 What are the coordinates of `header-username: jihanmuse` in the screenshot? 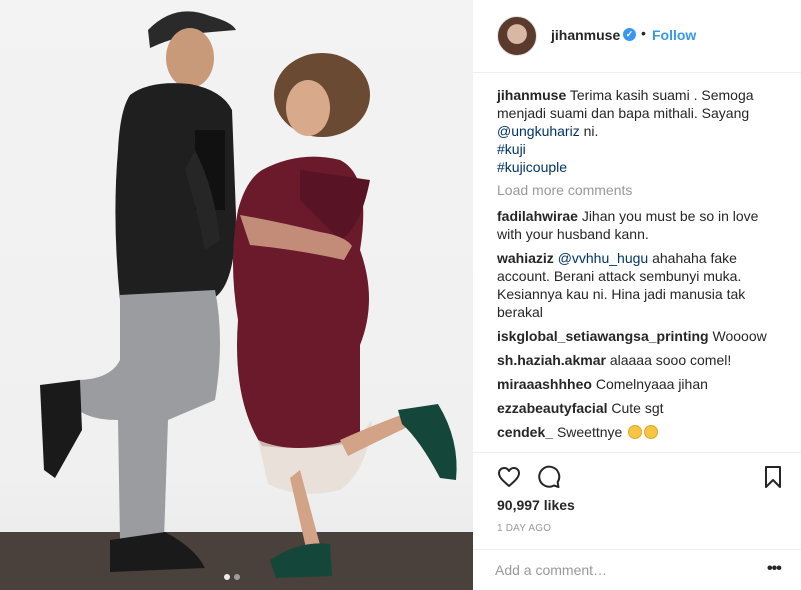 It's located at (585, 35).